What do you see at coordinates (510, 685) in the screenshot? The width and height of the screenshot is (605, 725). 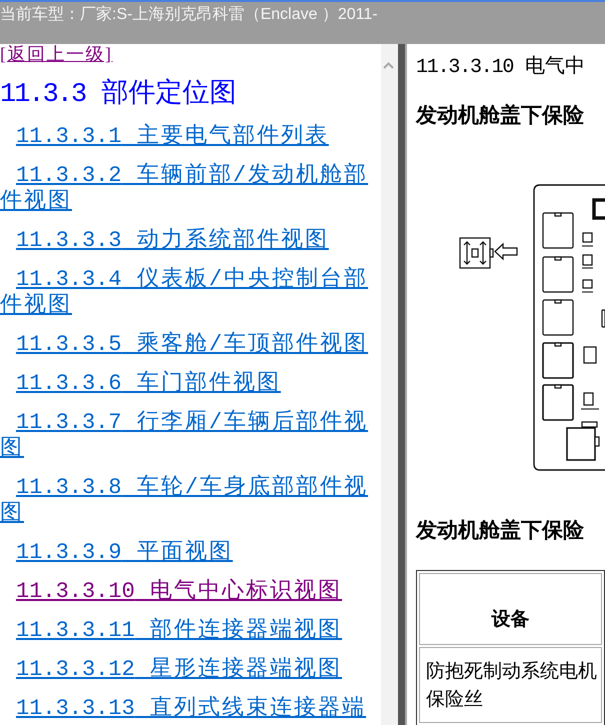 I see `table-cell: 防抱死制动系统电机保险丝` at bounding box center [510, 685].